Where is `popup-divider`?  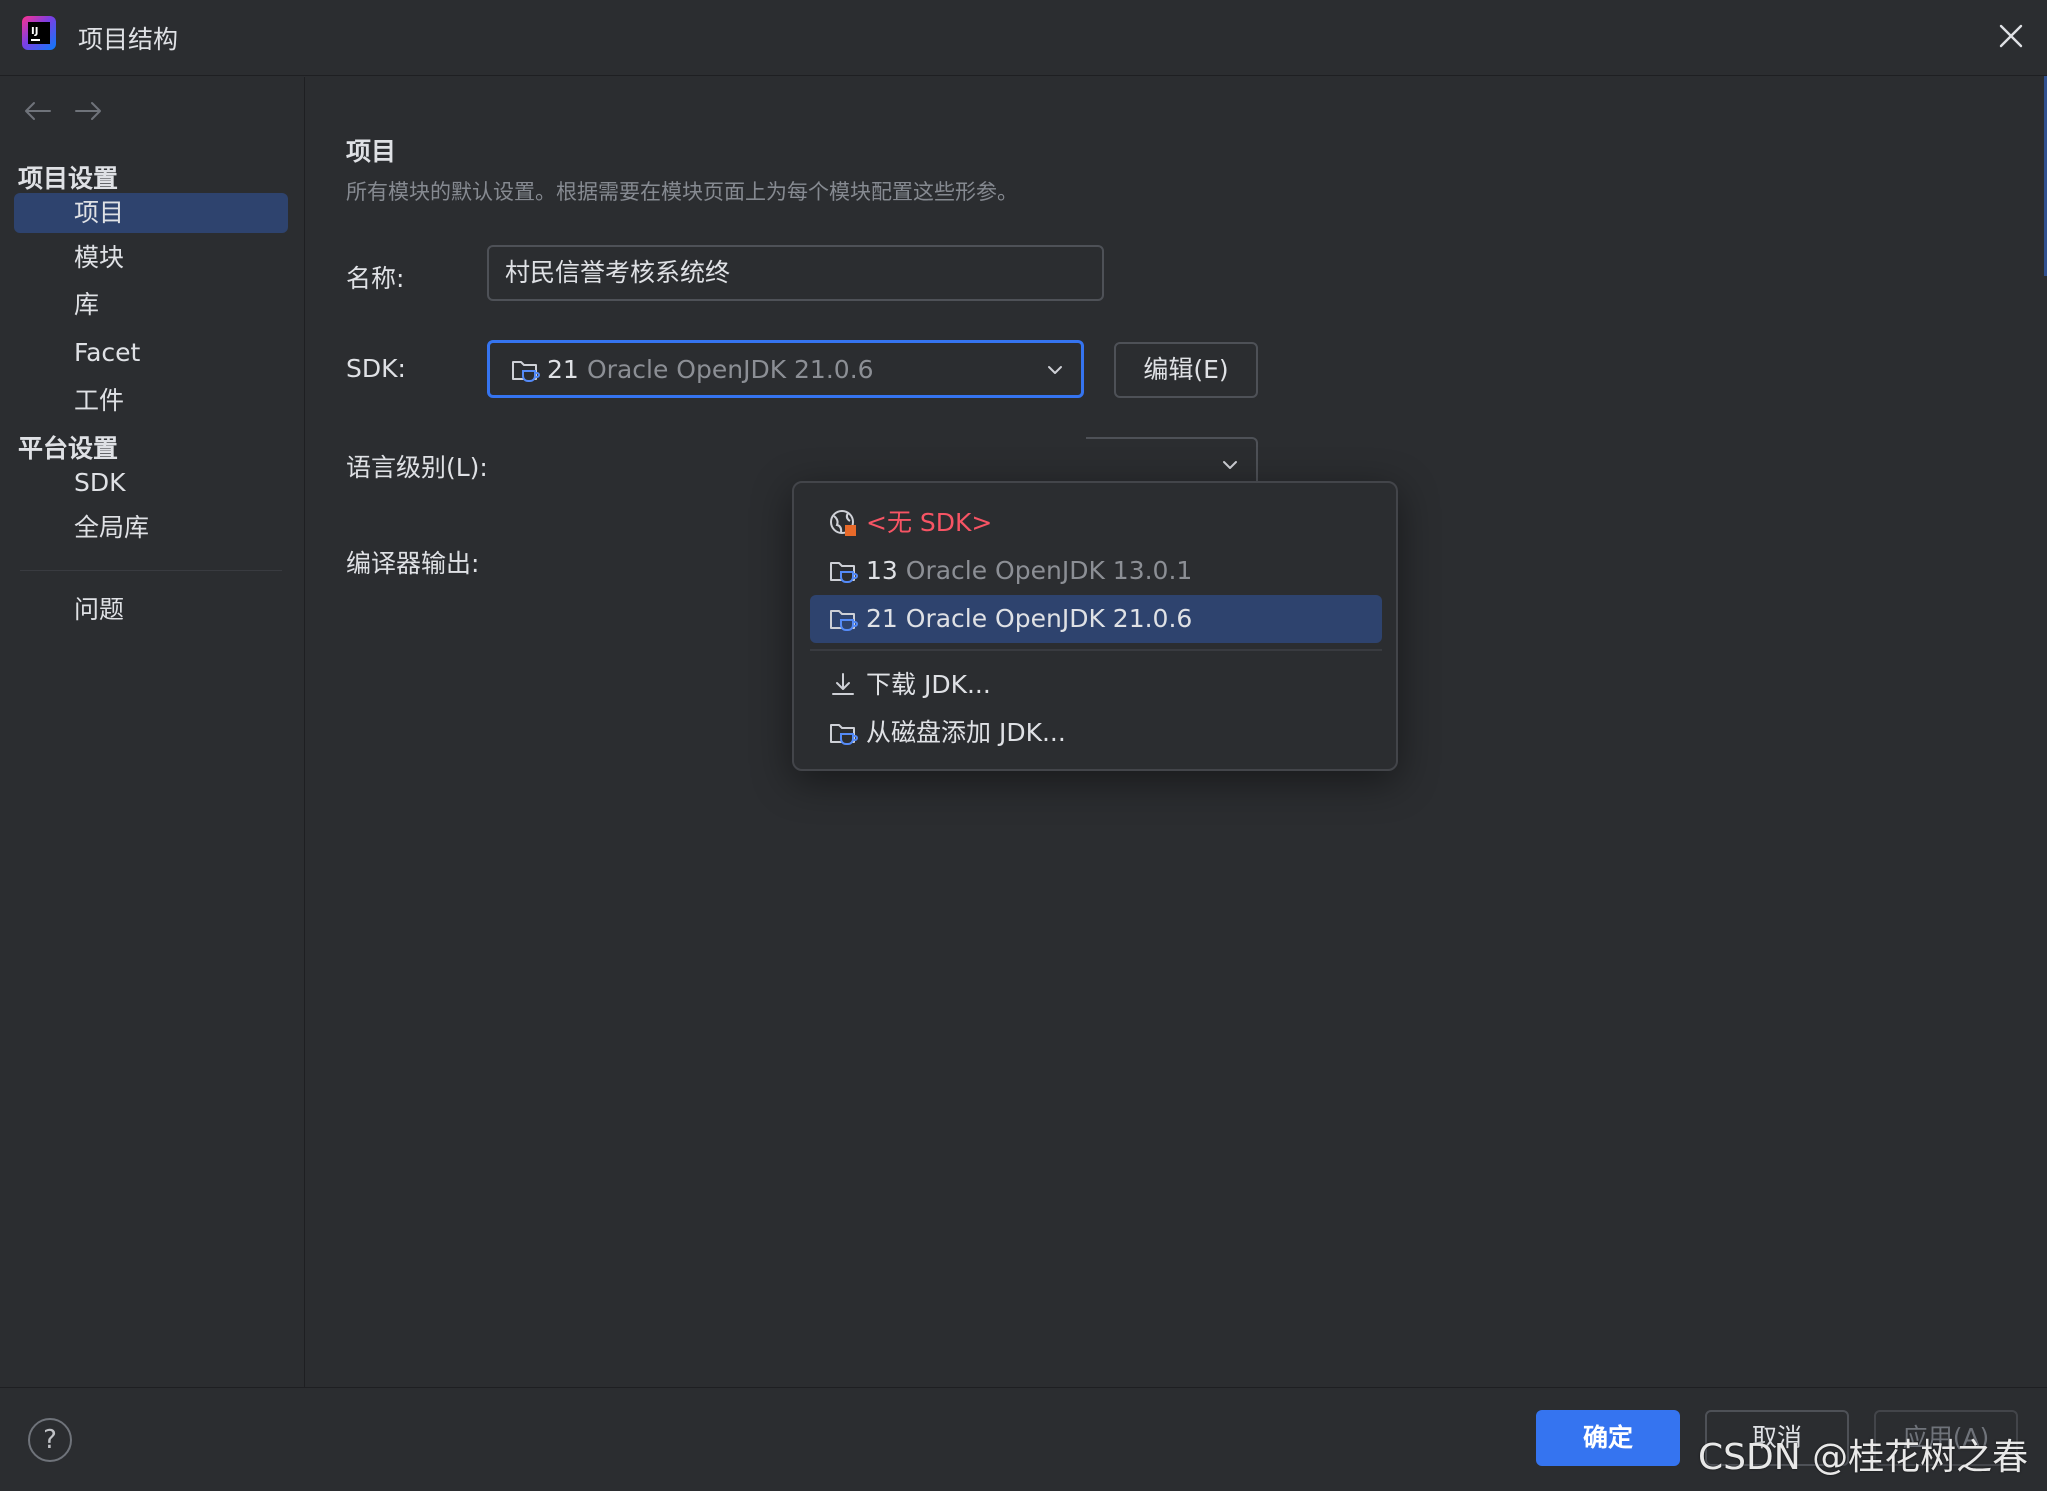 popup-divider is located at coordinates (1096, 650).